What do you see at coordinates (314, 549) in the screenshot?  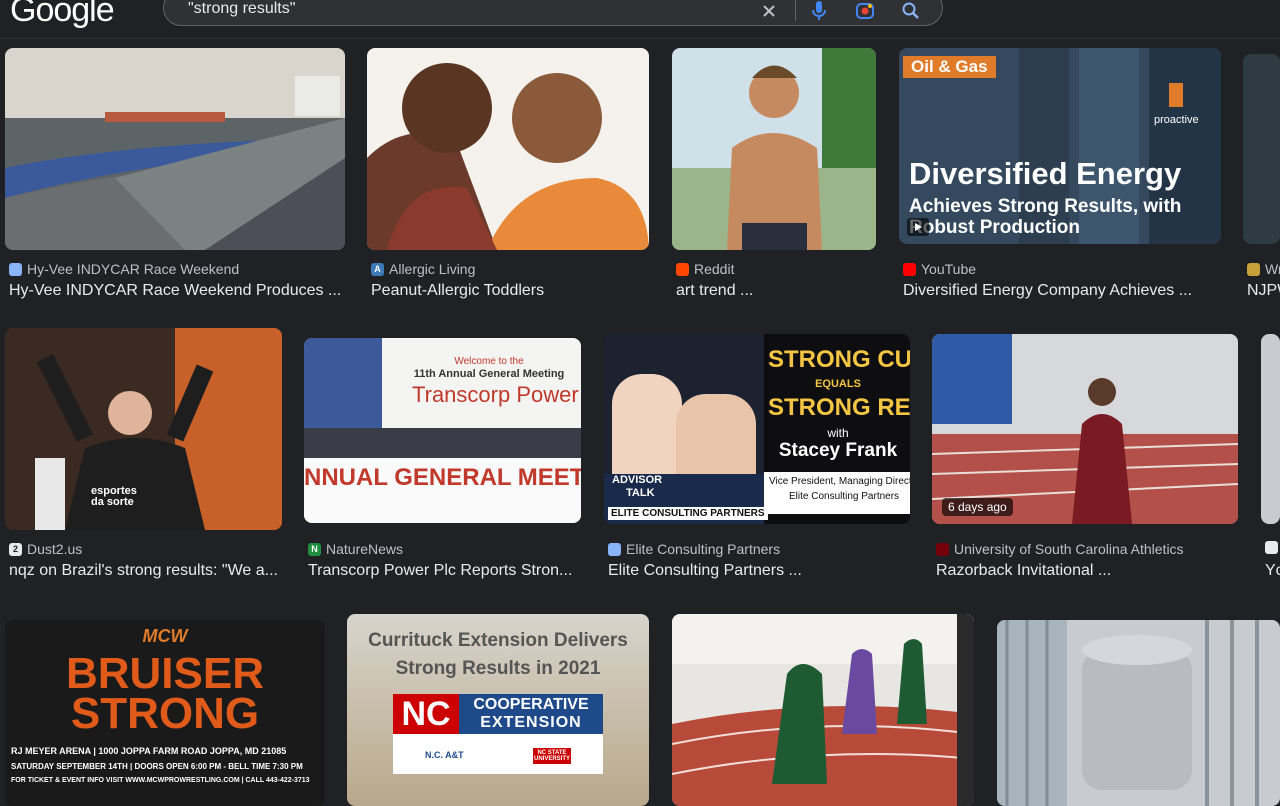 I see `site-favicon: N` at bounding box center [314, 549].